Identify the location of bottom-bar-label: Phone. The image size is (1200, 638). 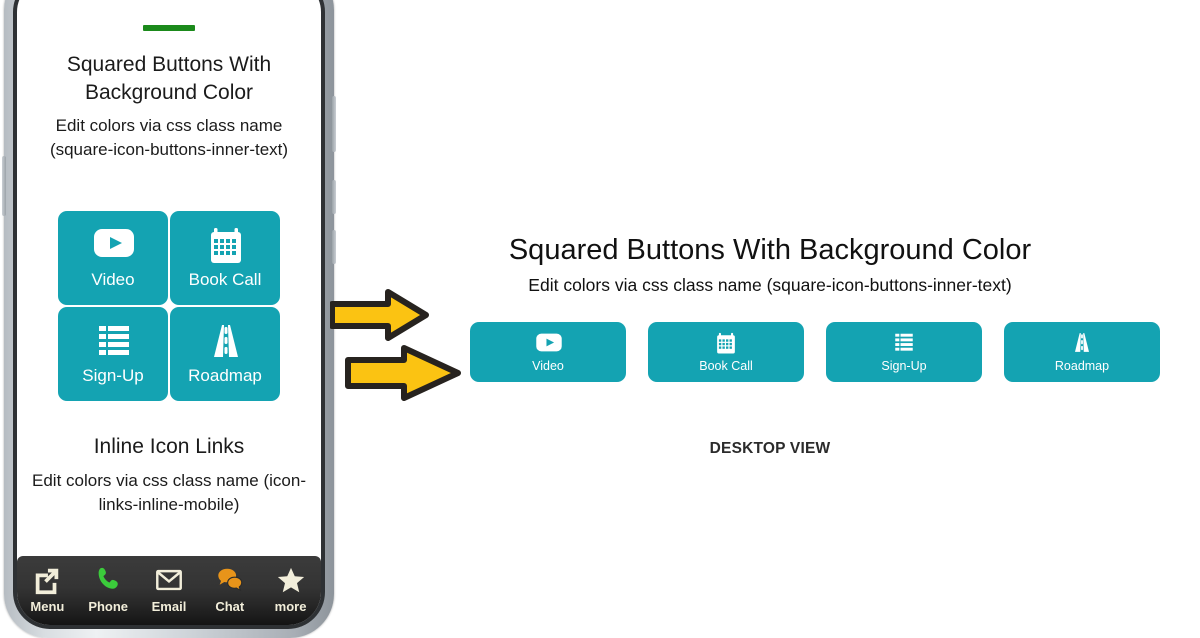
(108, 606).